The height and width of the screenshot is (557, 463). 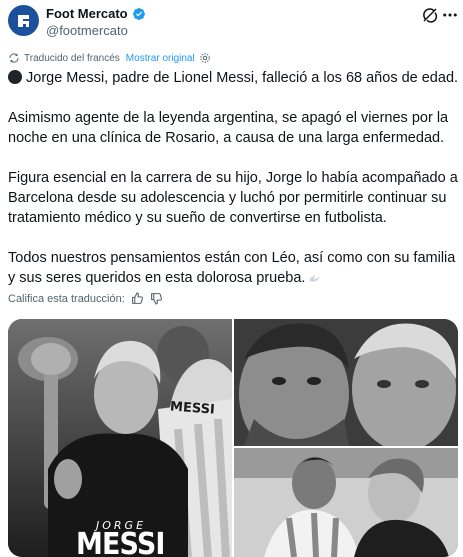 I want to click on grok-icon, so click(x=430, y=15).